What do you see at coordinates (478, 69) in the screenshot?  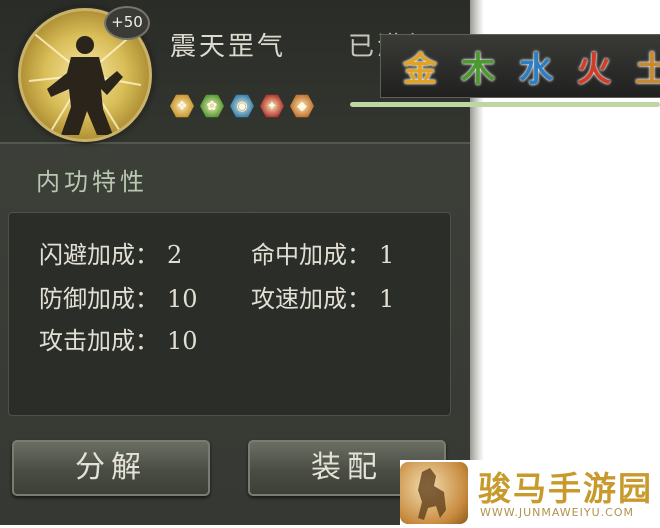 I see `banner-wood: 木` at bounding box center [478, 69].